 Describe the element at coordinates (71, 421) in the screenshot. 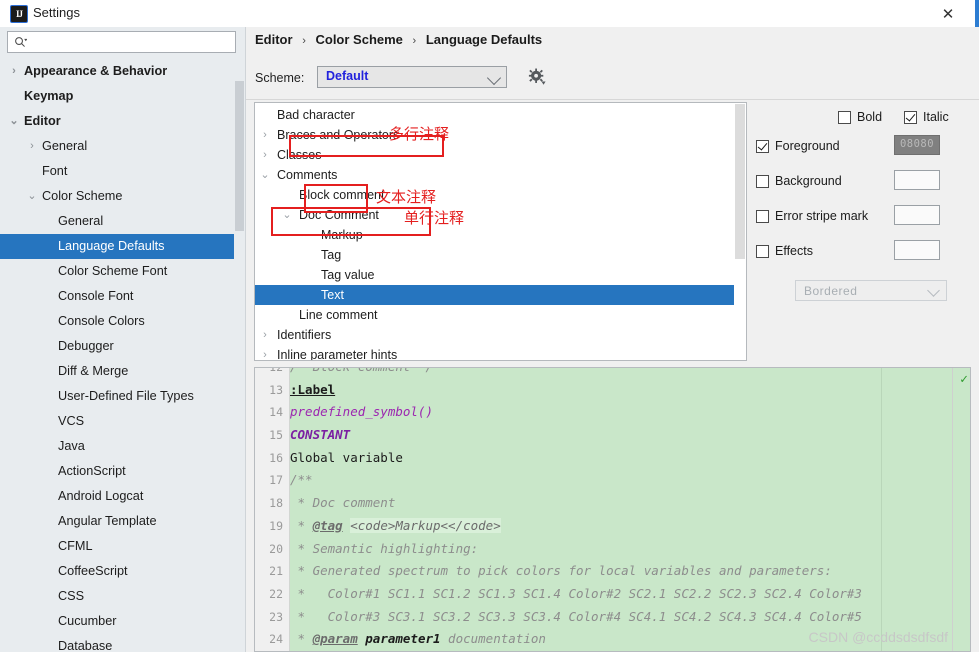

I see `sidebar-item-label: VCS` at that location.